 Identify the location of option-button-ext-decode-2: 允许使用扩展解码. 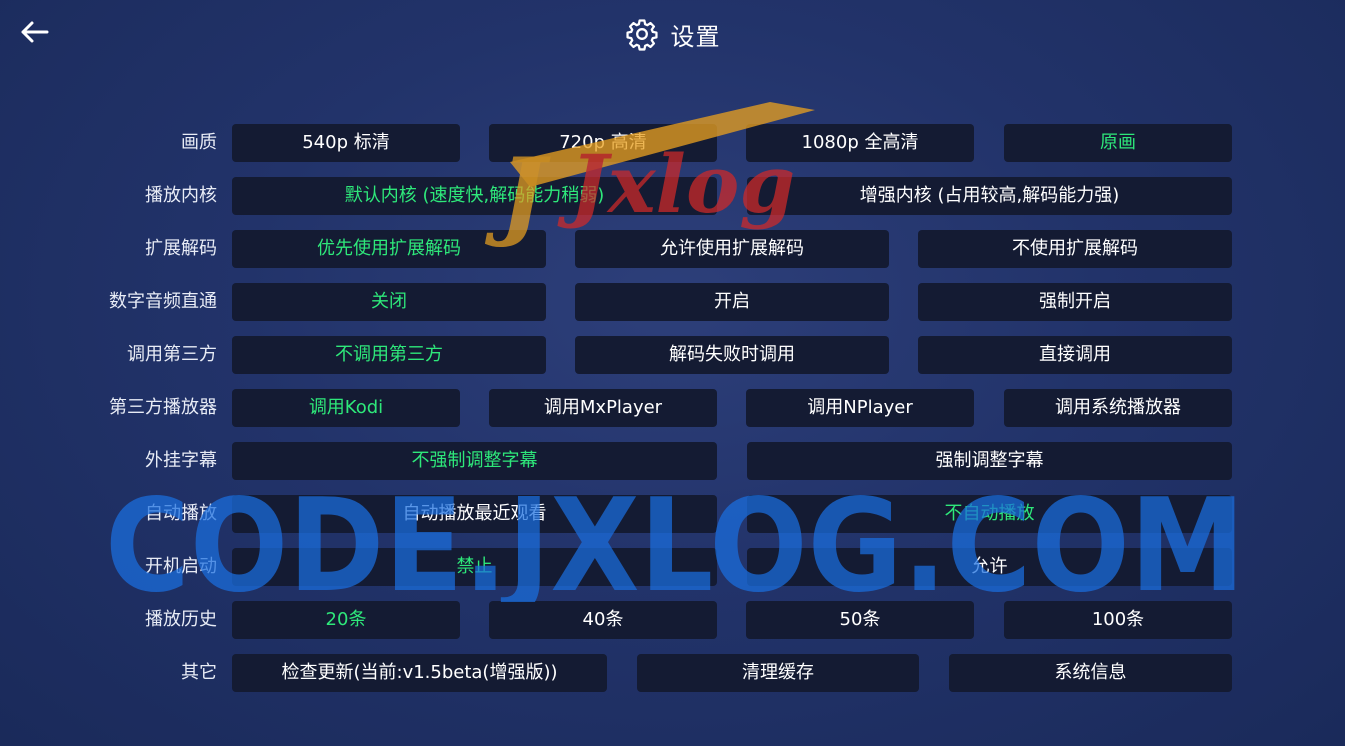
(732, 249).